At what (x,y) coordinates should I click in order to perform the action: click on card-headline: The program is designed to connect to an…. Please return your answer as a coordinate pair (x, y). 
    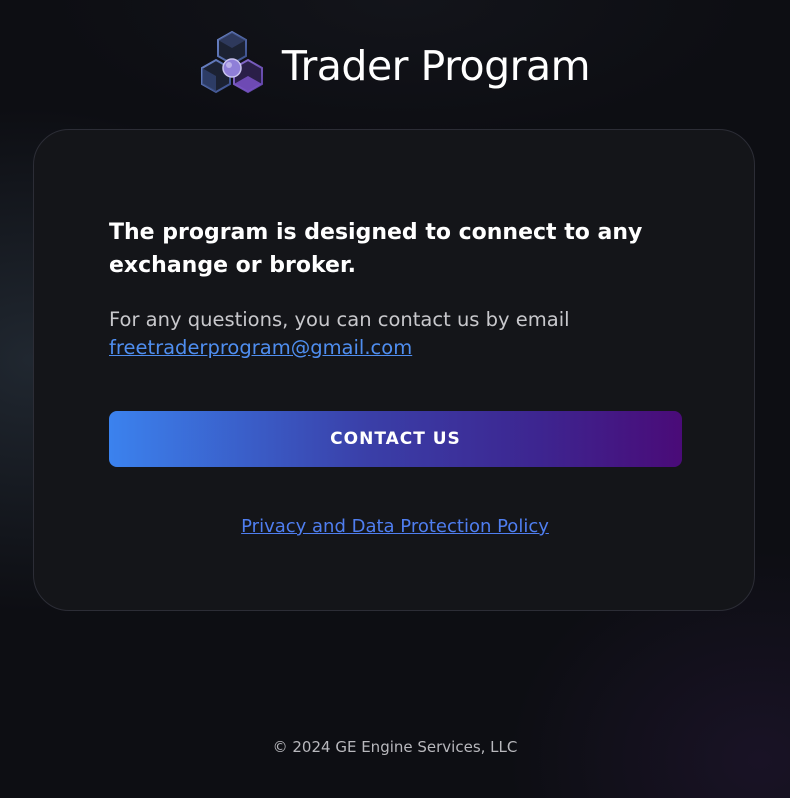
    Looking at the image, I should click on (376, 249).